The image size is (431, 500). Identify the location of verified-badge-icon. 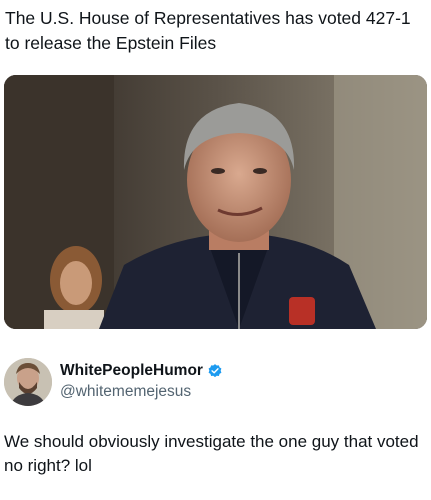
(215, 371).